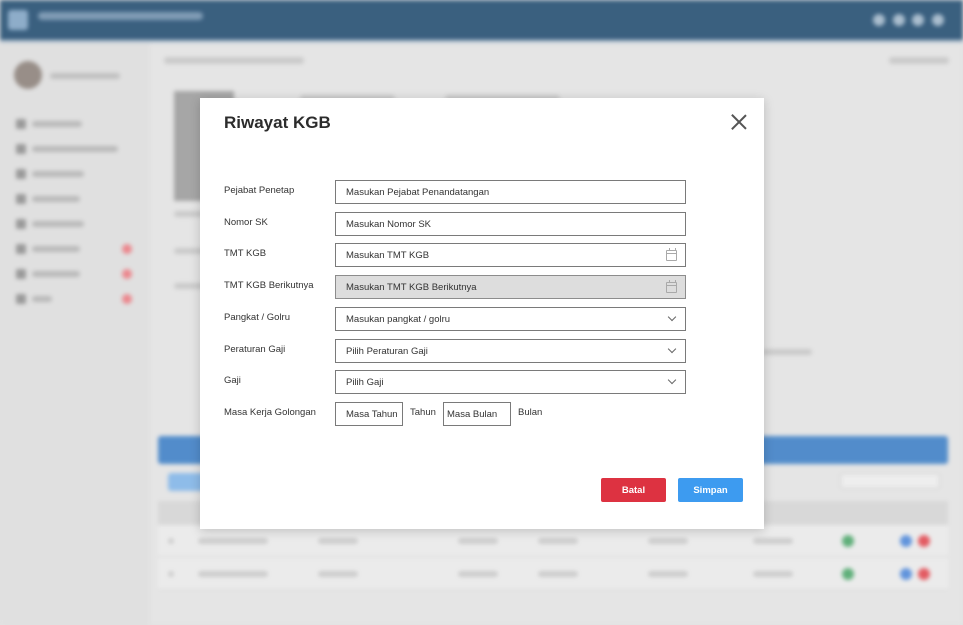  I want to click on gaji-select: Pilih Gaji, so click(510, 382).